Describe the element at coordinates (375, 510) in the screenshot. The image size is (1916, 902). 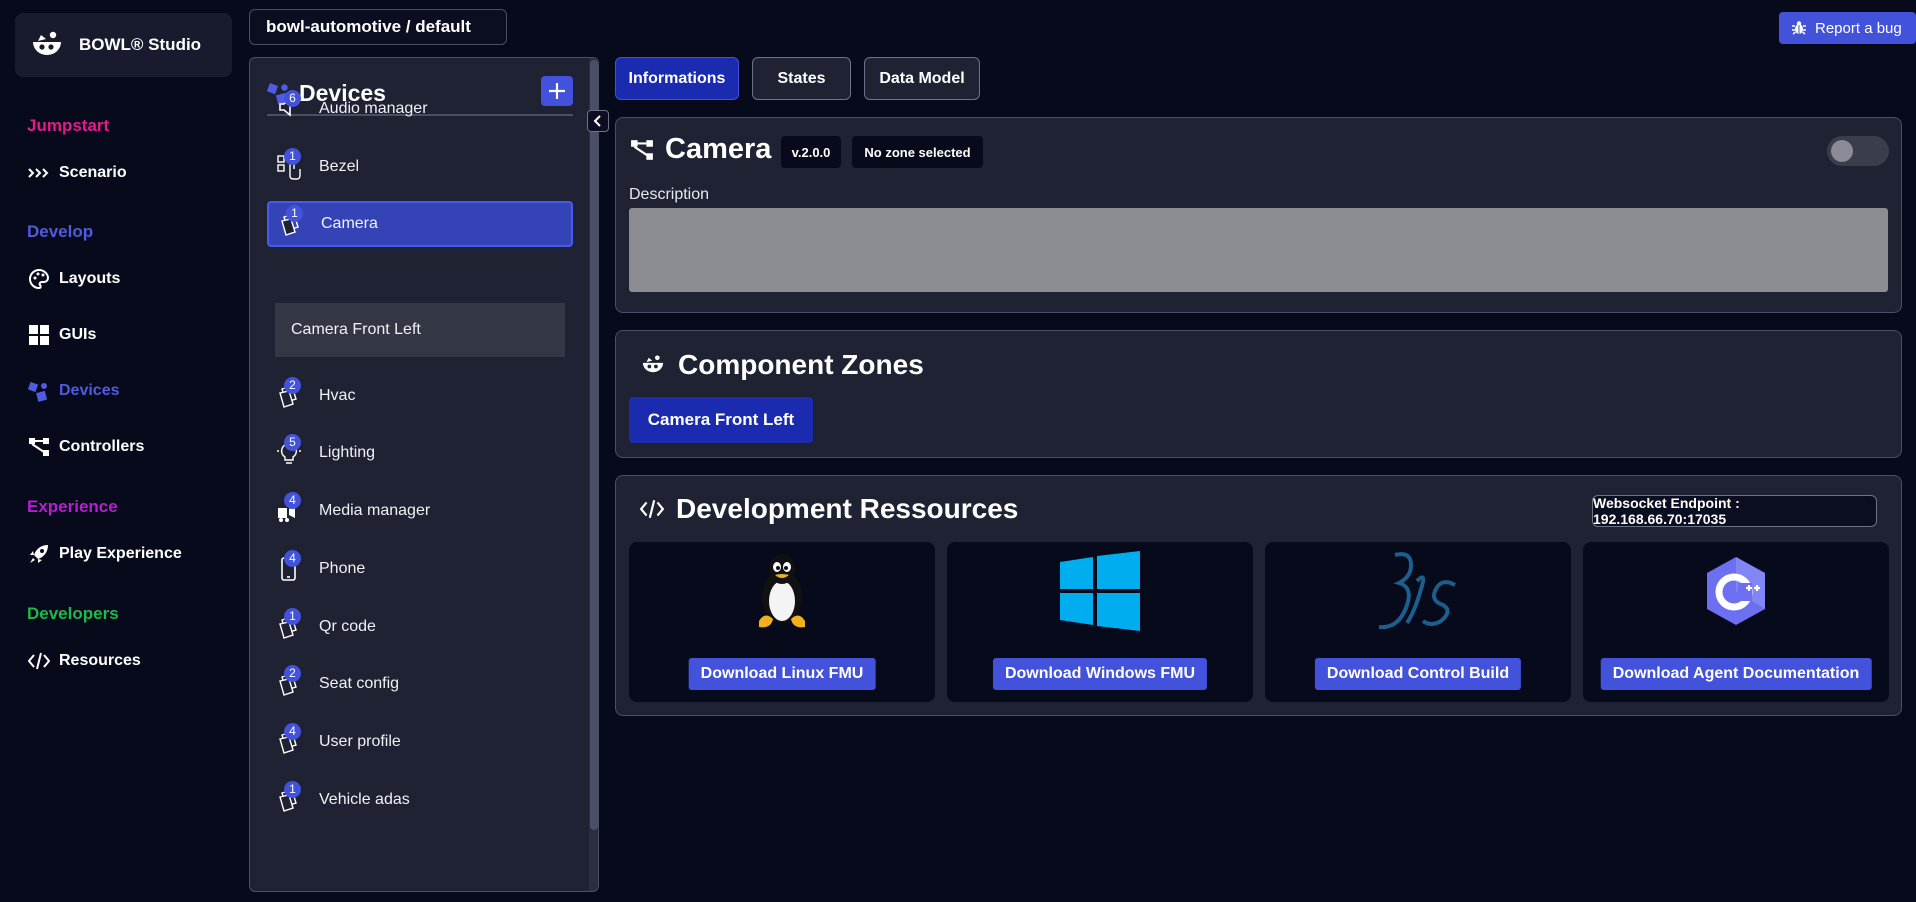
I see `device-item-label: Media manager` at that location.